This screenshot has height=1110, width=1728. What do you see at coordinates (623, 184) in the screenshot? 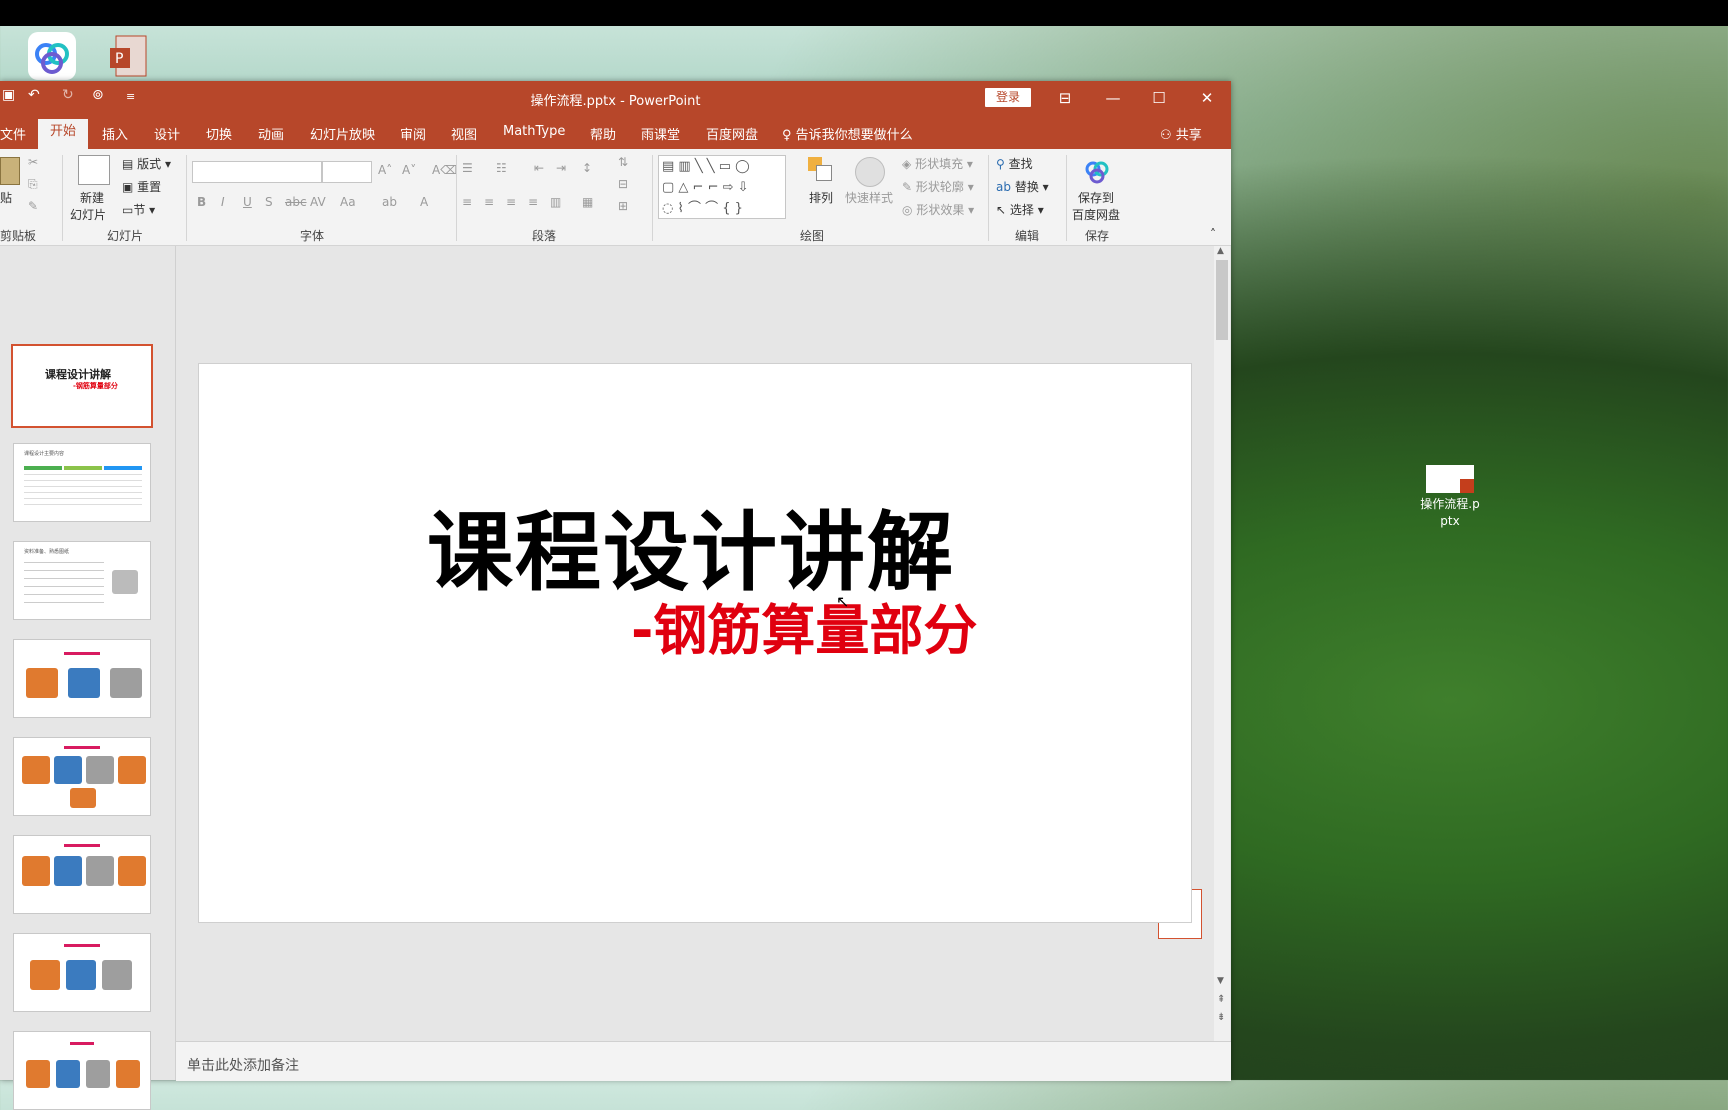
I see `align-text-icon: ⊟` at bounding box center [623, 184].